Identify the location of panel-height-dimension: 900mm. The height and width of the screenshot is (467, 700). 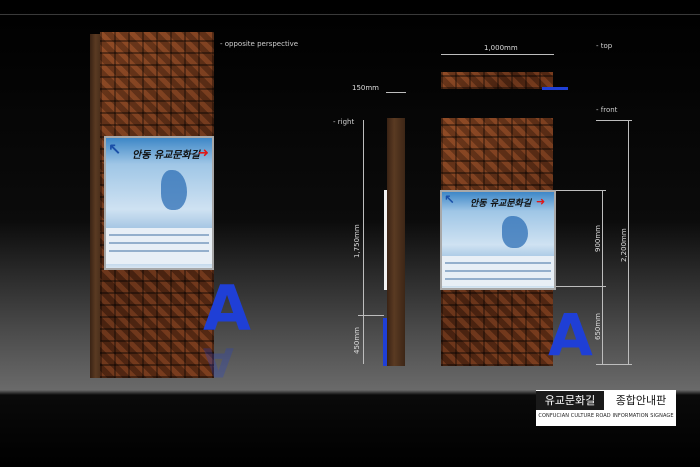
(598, 238).